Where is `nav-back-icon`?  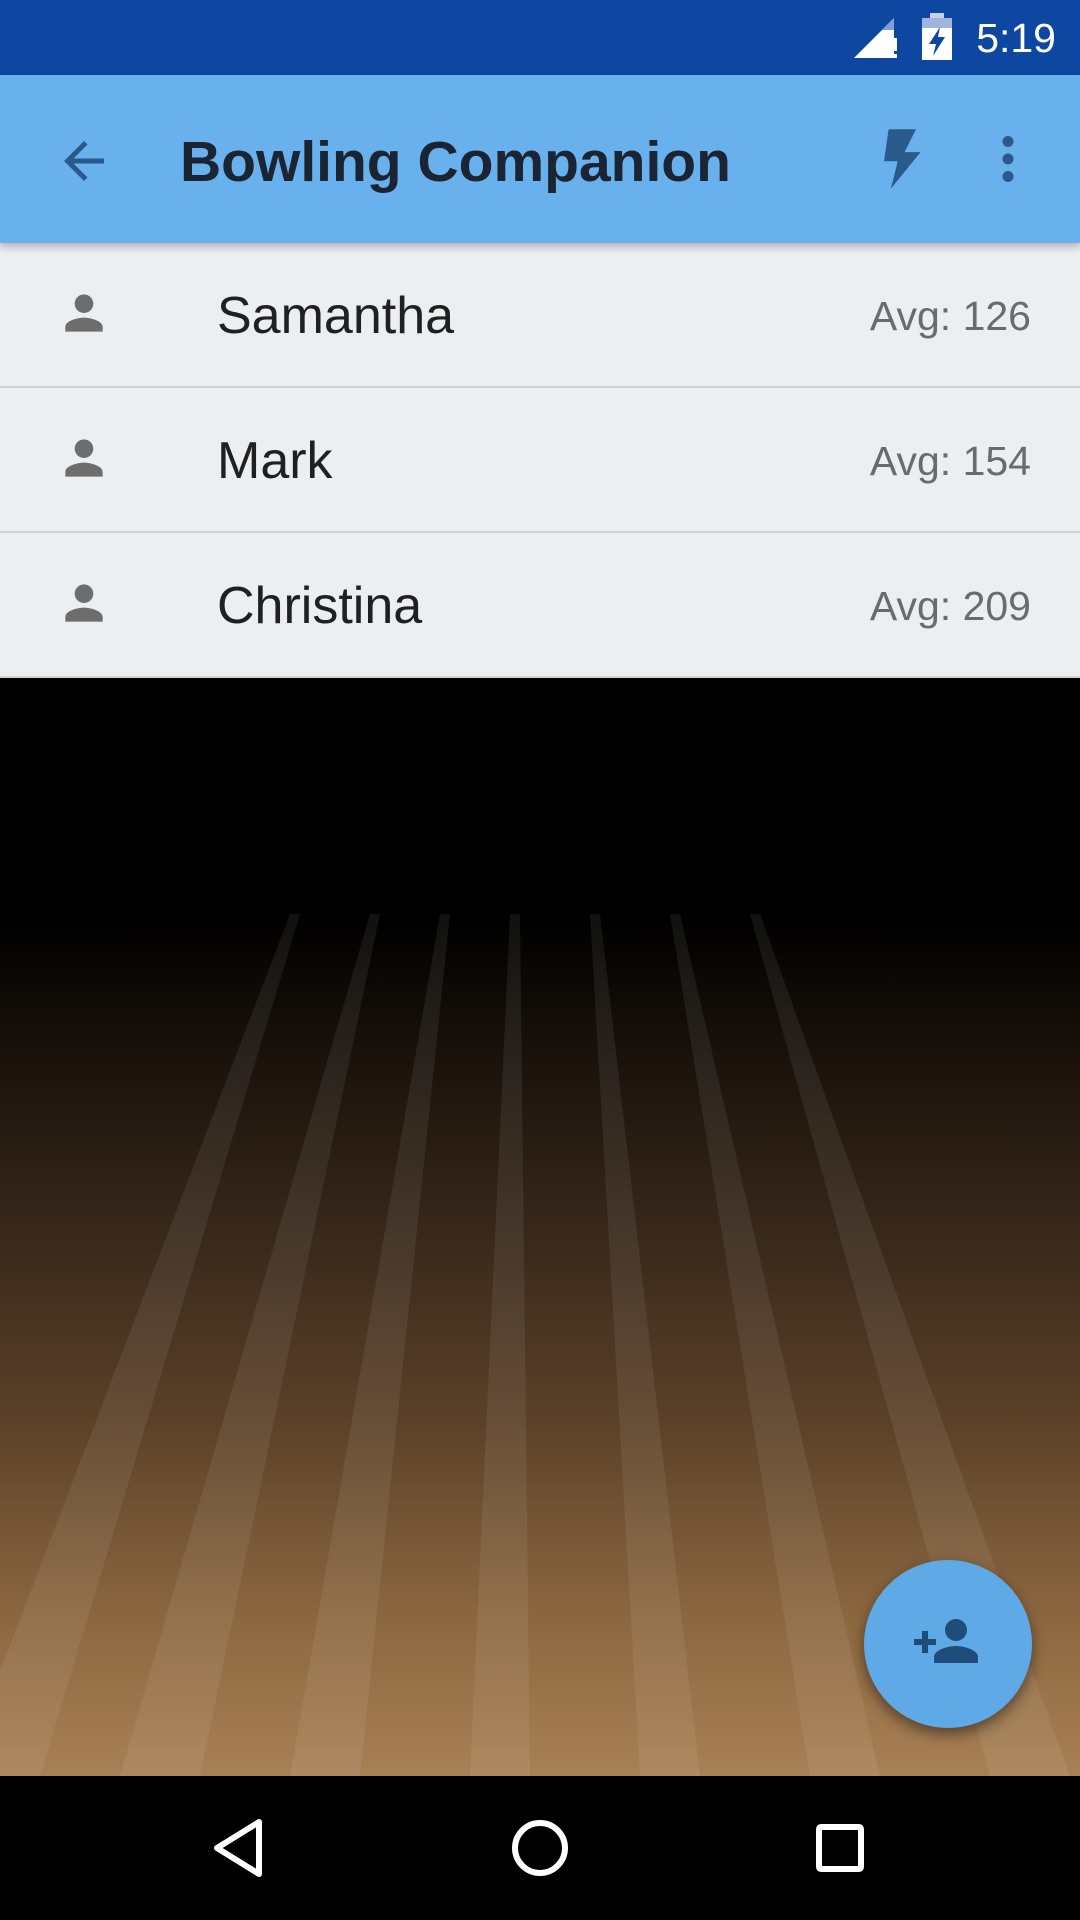 nav-back-icon is located at coordinates (239, 1848).